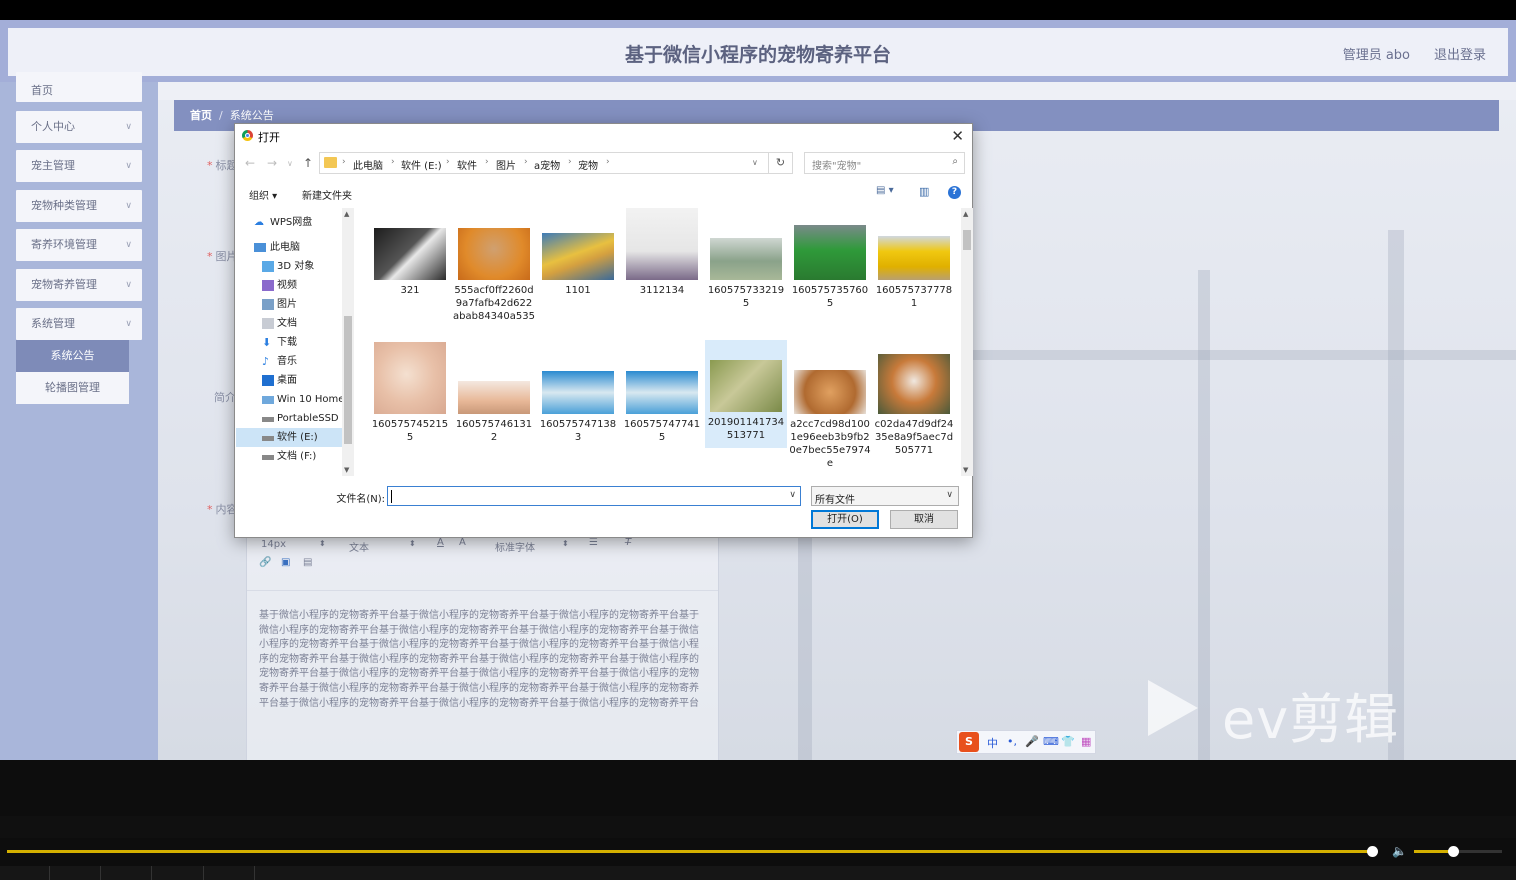 The height and width of the screenshot is (880, 1516). I want to click on image-icon: ▣, so click(285, 562).